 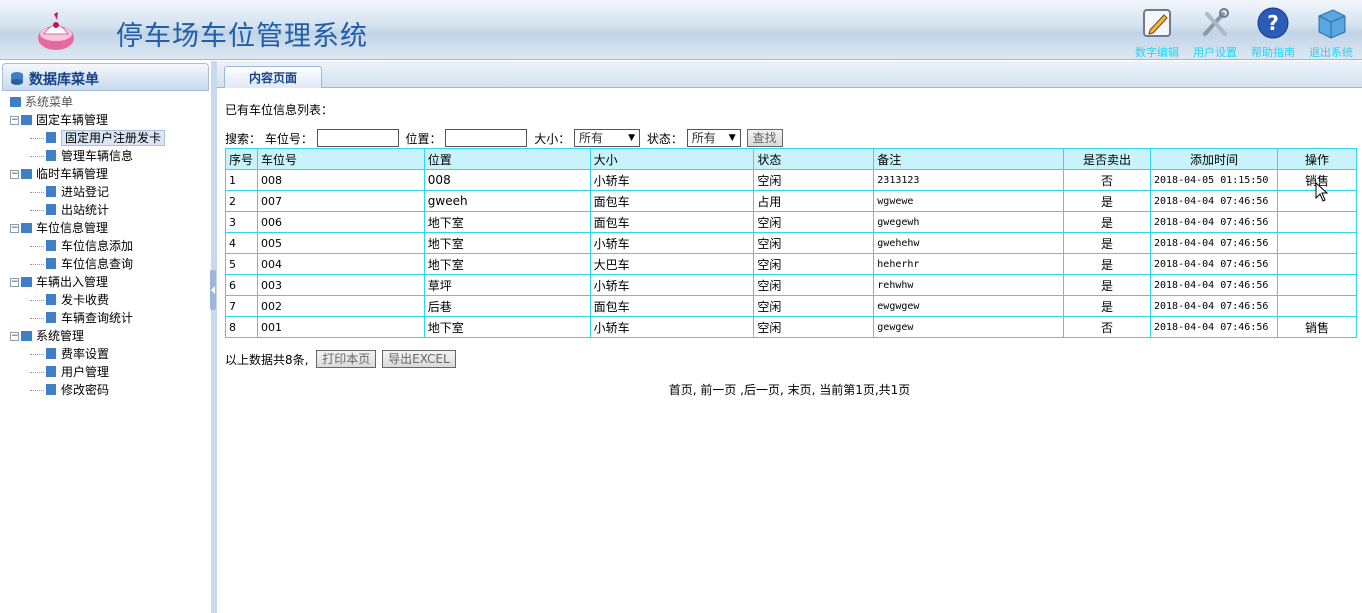 What do you see at coordinates (69, 192) in the screenshot?
I see `tree-item-check-in: 进站登记` at bounding box center [69, 192].